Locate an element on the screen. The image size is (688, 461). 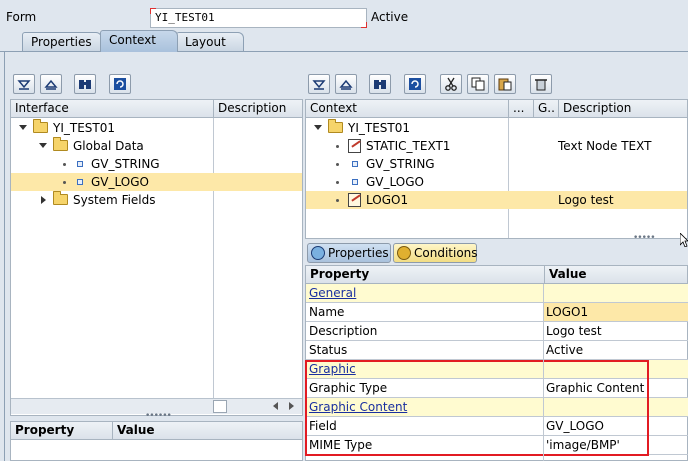
property-name: Name is located at coordinates (327, 312).